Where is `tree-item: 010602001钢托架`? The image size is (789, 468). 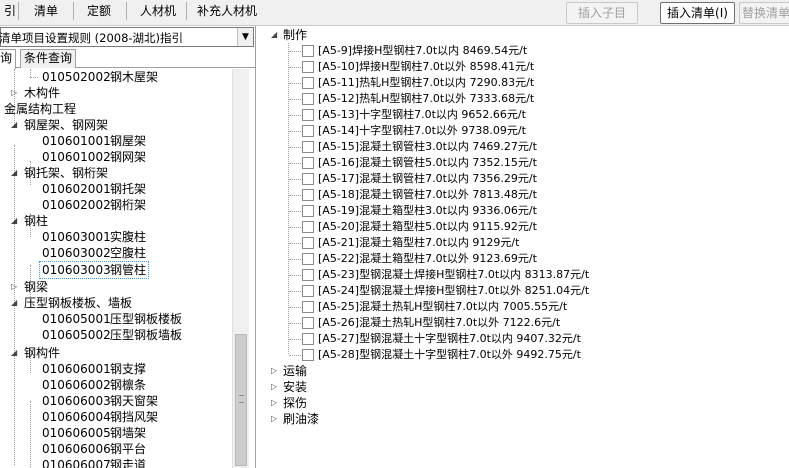 tree-item: 010602001钢托架 is located at coordinates (94, 189).